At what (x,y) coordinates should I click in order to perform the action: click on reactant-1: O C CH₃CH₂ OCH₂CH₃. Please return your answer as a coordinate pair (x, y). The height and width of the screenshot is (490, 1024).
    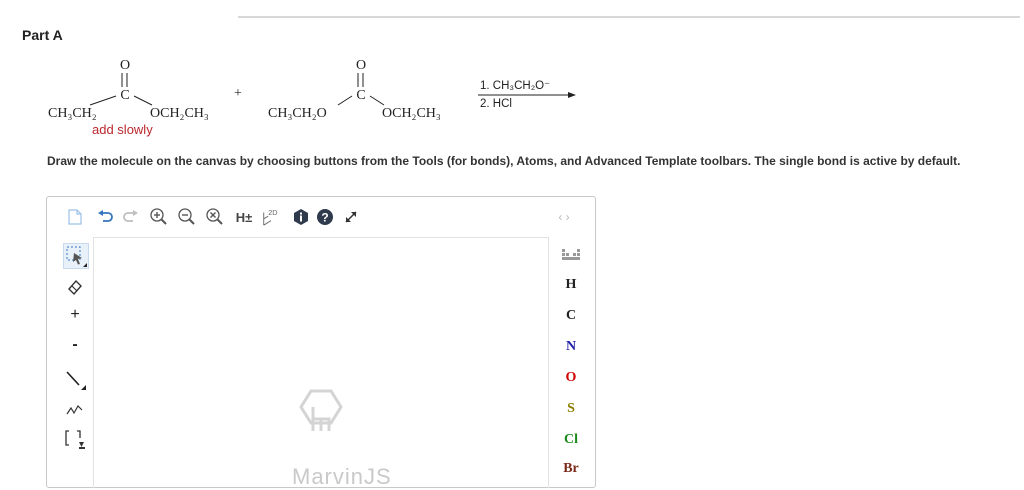
    Looking at the image, I should click on (128, 89).